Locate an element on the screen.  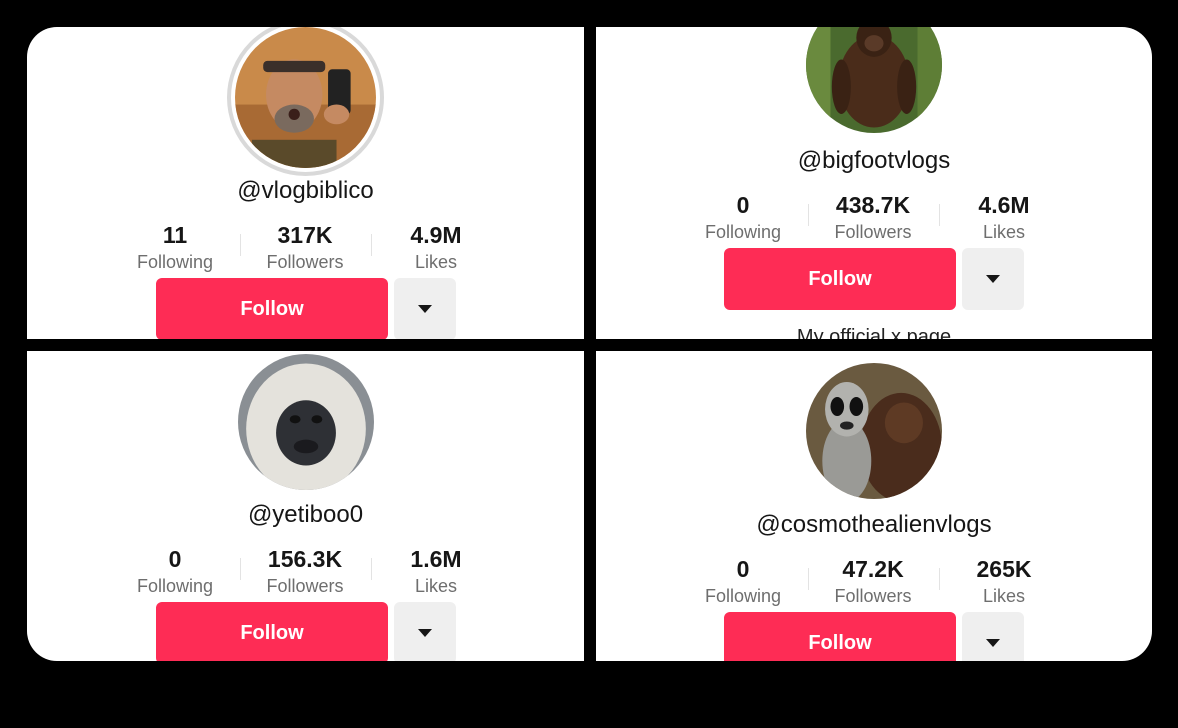
following-stat: 11 Following is located at coordinates (175, 248).